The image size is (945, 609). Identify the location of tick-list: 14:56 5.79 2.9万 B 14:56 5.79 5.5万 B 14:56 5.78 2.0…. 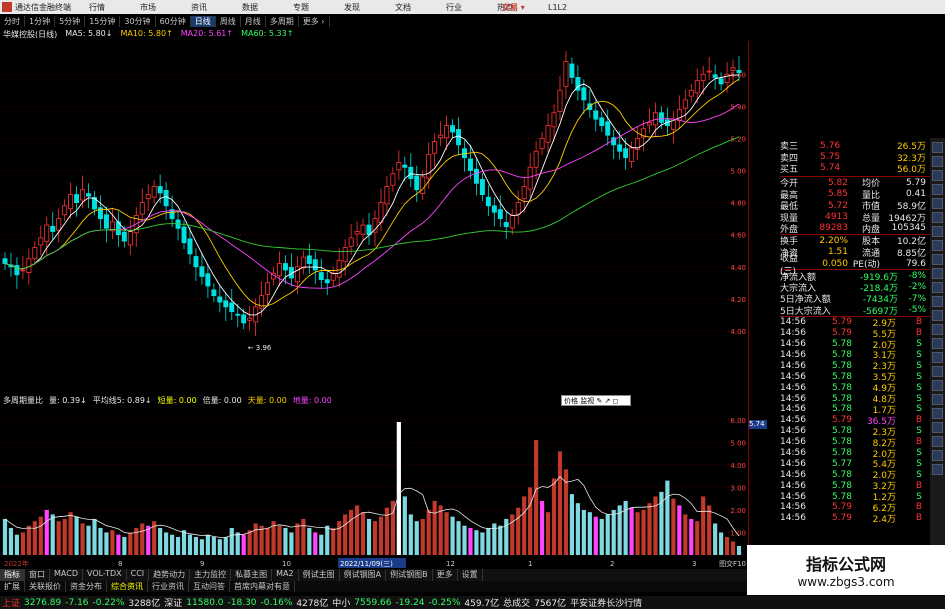
(855, 420).